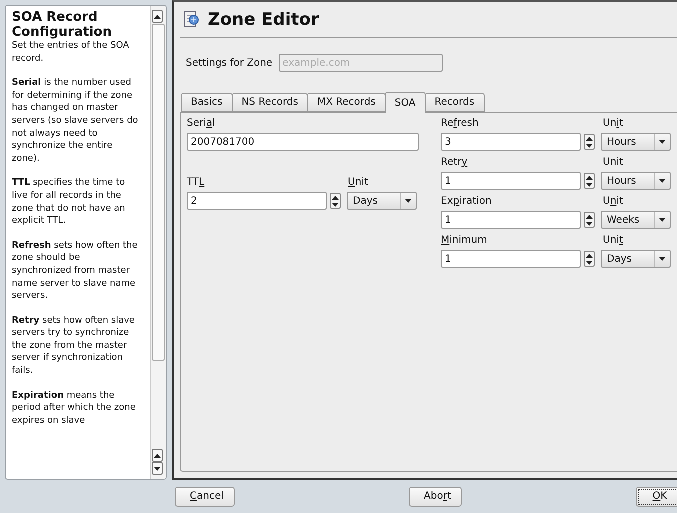  I want to click on tab: SOA, so click(405, 102).